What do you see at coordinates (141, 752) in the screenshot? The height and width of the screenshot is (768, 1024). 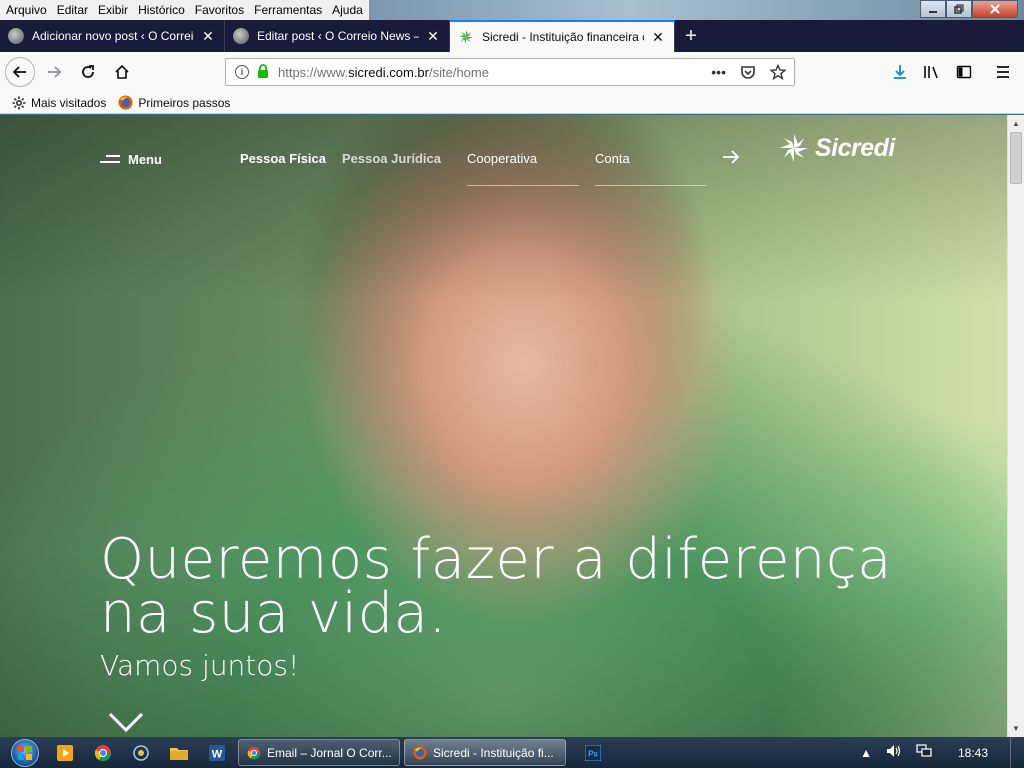 I see `network-app-pinned` at bounding box center [141, 752].